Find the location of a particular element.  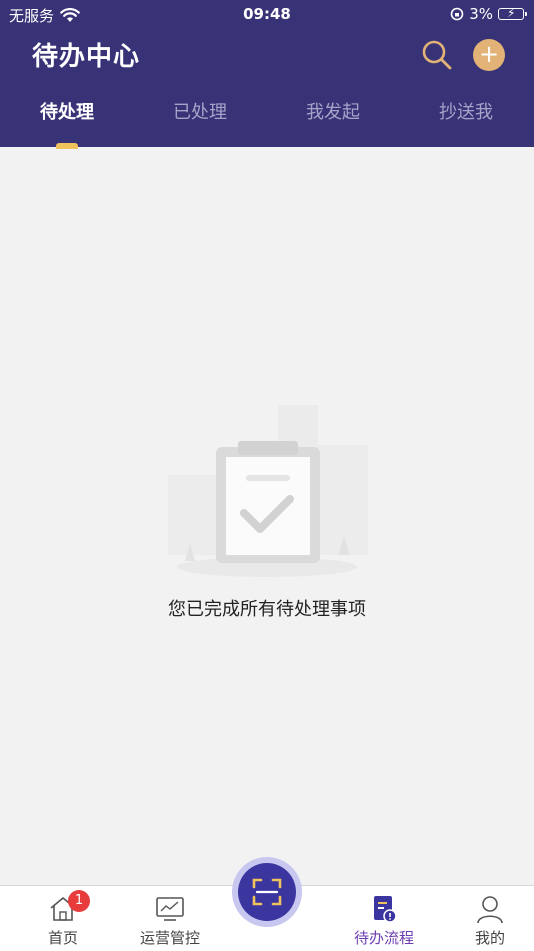

tab-initiated: 我发起 is located at coordinates (333, 111).